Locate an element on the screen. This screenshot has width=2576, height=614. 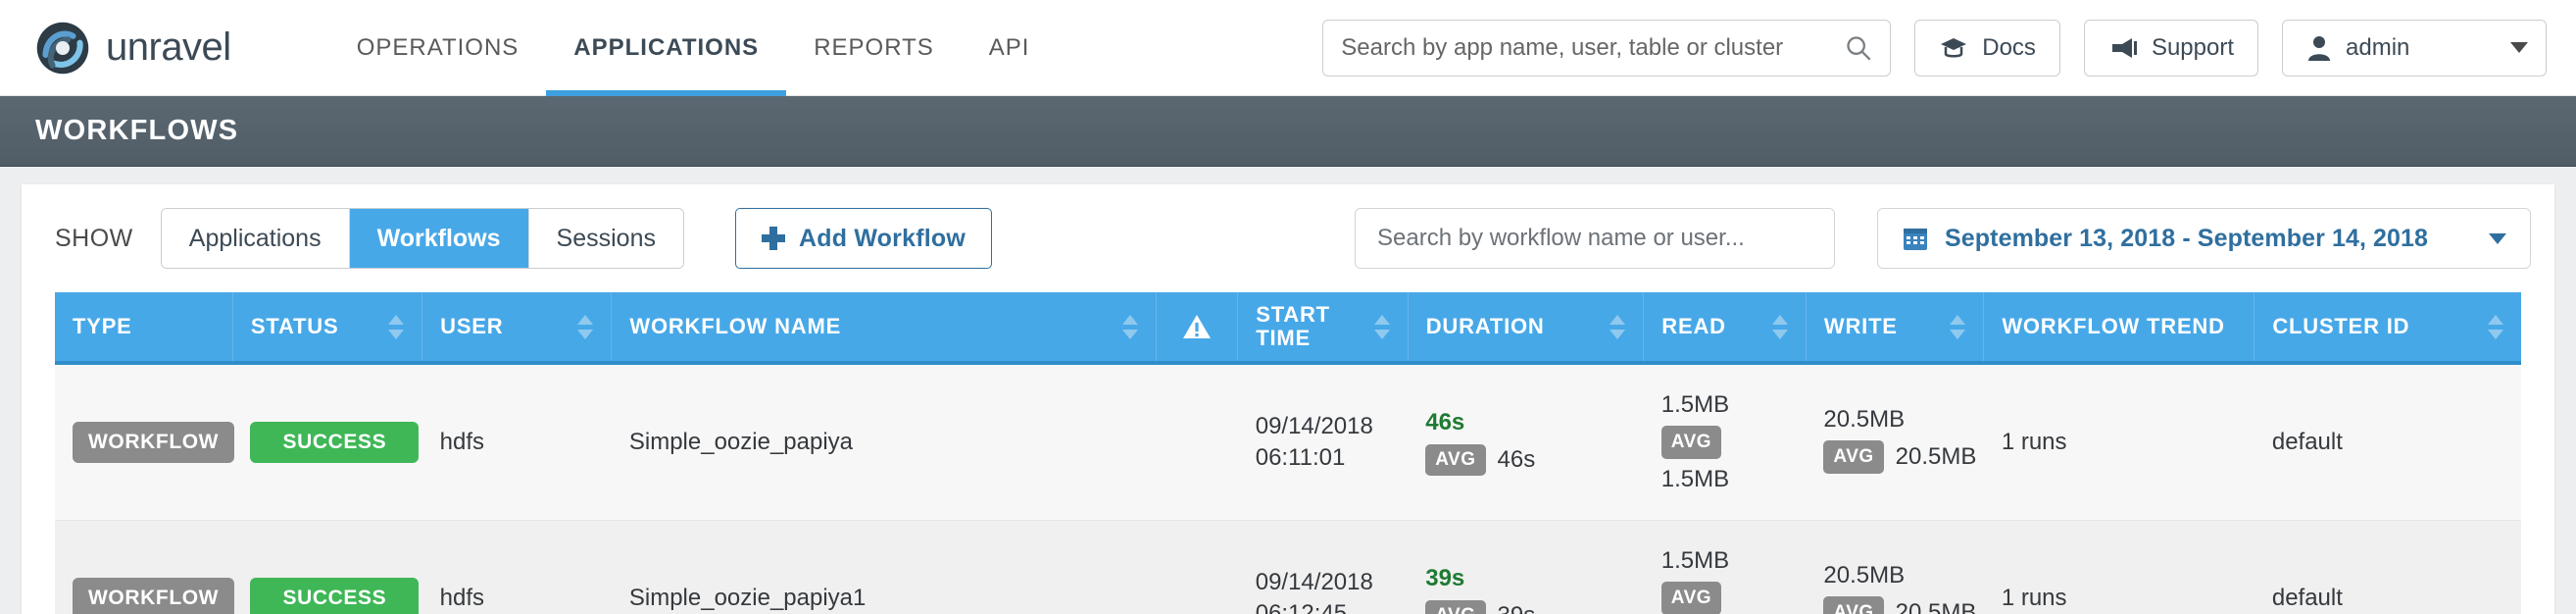
column-header-type: TYPE is located at coordinates (144, 328).